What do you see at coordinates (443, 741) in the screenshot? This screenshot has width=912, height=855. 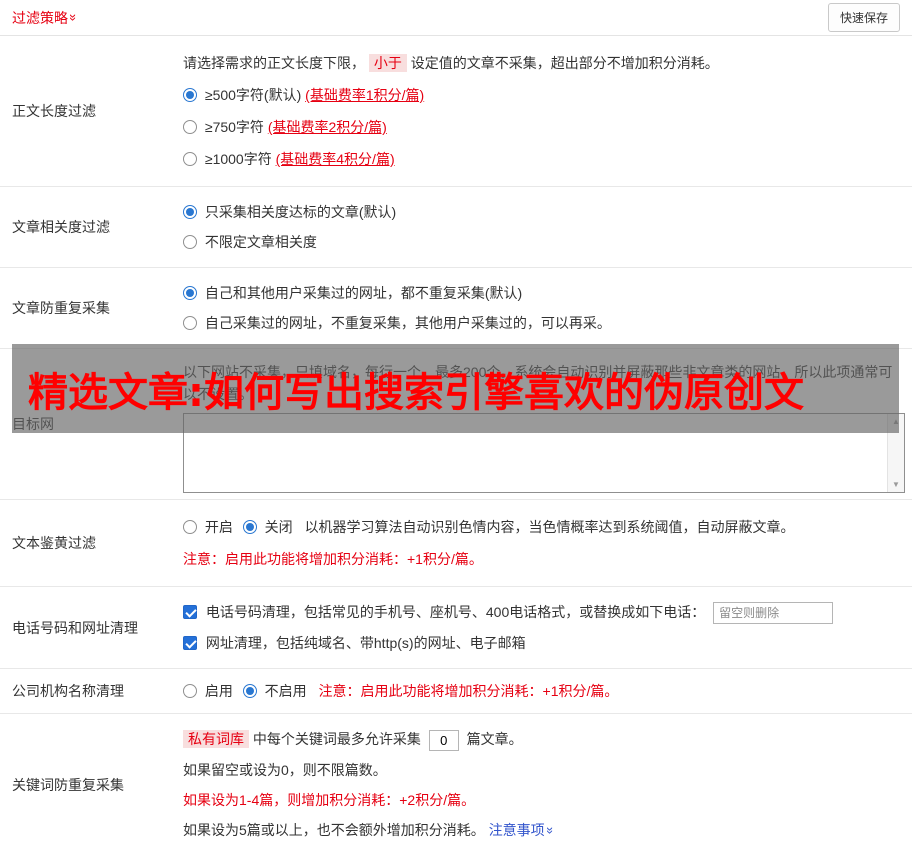 I see `max-articles-input` at bounding box center [443, 741].